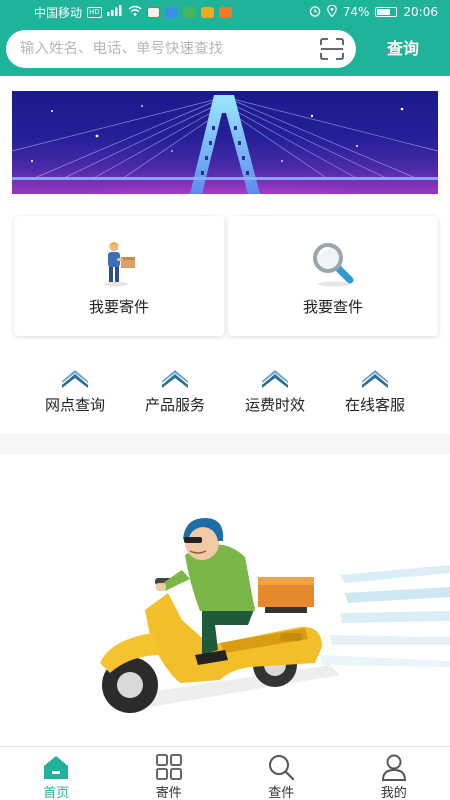 This screenshot has width=450, height=800. I want to click on quick-entry-label: 网点查询, so click(74, 405).